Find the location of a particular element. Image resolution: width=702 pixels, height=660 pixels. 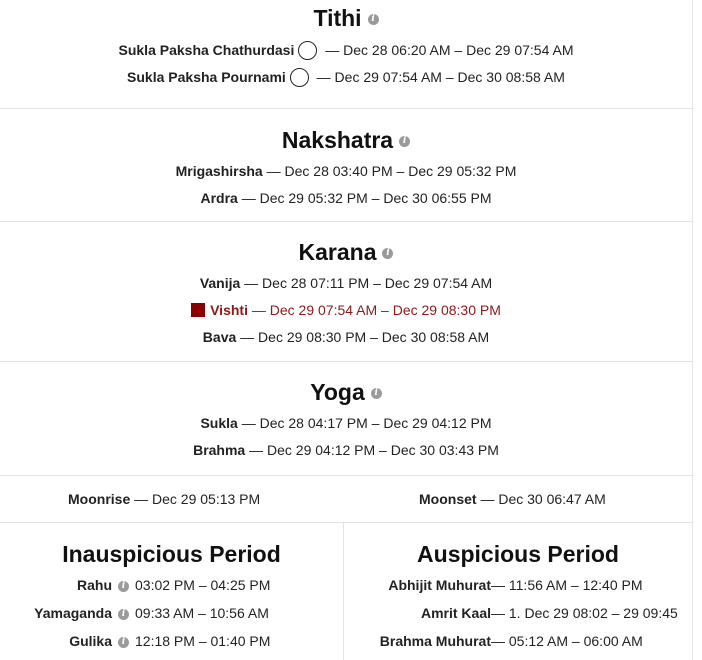

moonrise: Moonrise — Dec 29 05:13 PM is located at coordinates (164, 499).